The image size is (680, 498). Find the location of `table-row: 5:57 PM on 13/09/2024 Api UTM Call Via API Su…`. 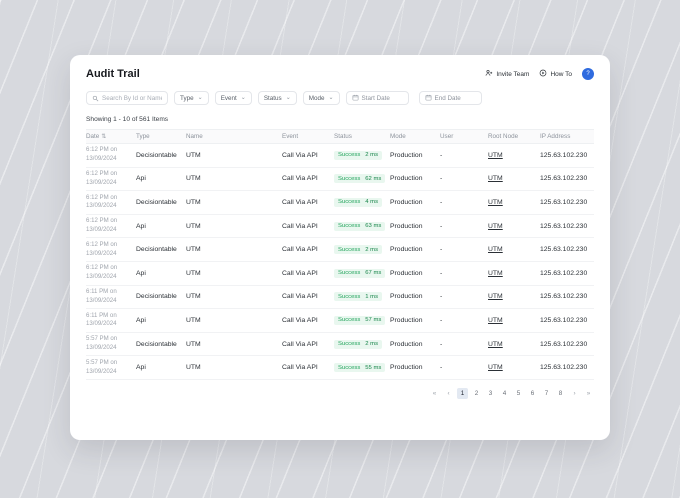

table-row: 5:57 PM on 13/09/2024 Api UTM Call Via API Su… is located at coordinates (340, 368).